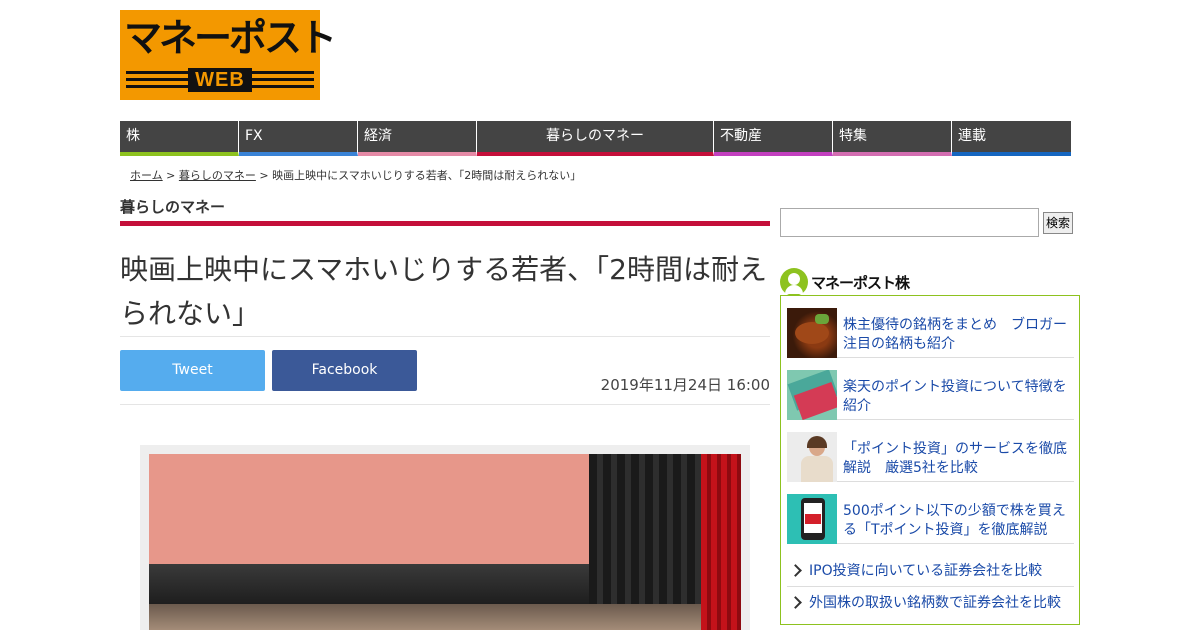 The width and height of the screenshot is (1200, 630). I want to click on stage-floor, so click(425, 617).